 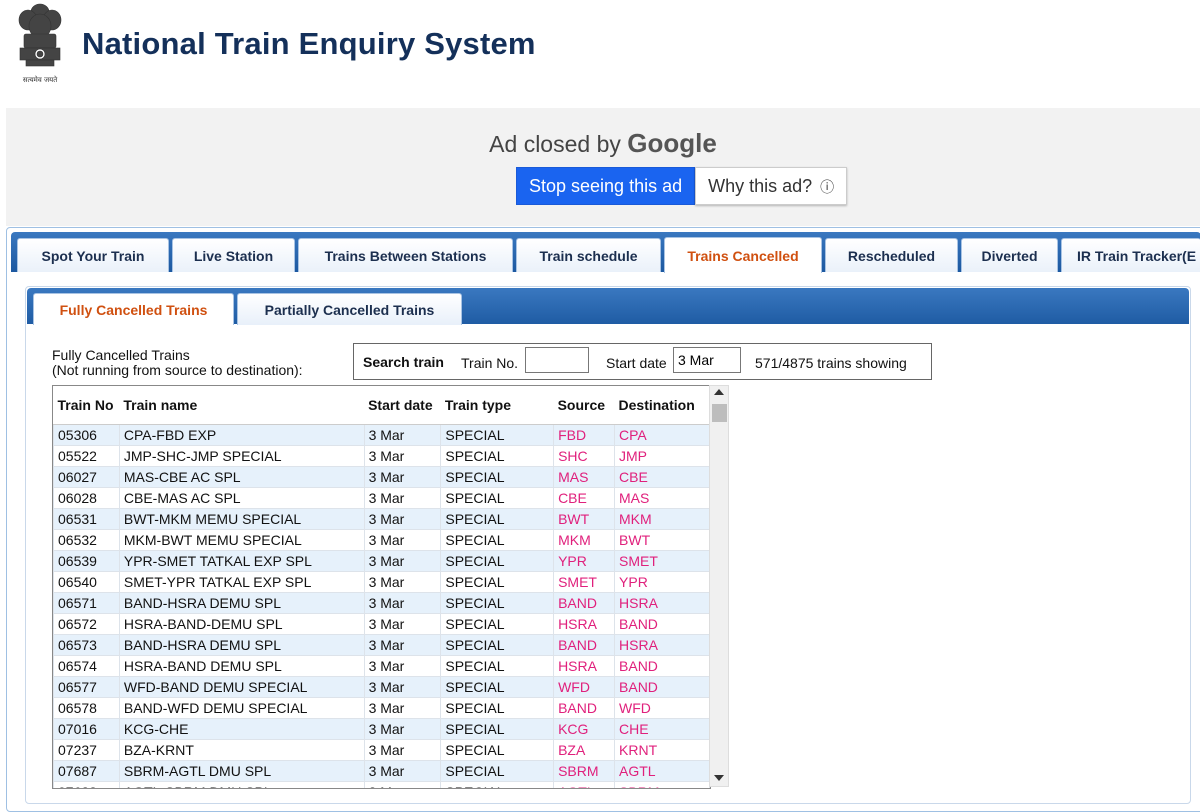 What do you see at coordinates (241, 456) in the screenshot?
I see `cell-train-name: JMP-SHC-JMP SPECIAL` at bounding box center [241, 456].